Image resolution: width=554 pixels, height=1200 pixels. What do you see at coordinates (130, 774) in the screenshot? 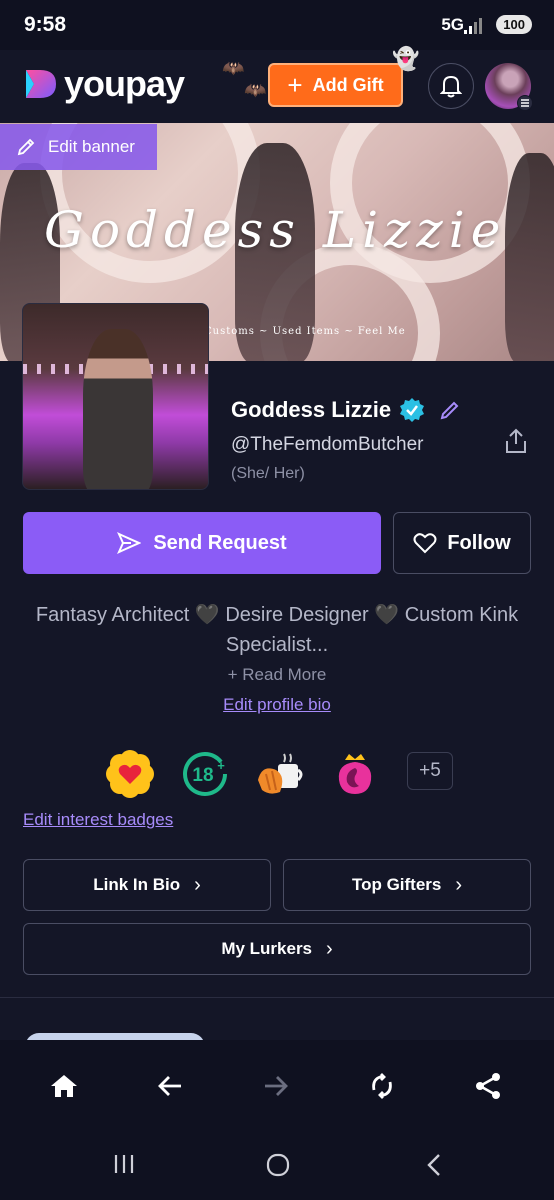
I see `heart-flower-badge-icon` at bounding box center [130, 774].